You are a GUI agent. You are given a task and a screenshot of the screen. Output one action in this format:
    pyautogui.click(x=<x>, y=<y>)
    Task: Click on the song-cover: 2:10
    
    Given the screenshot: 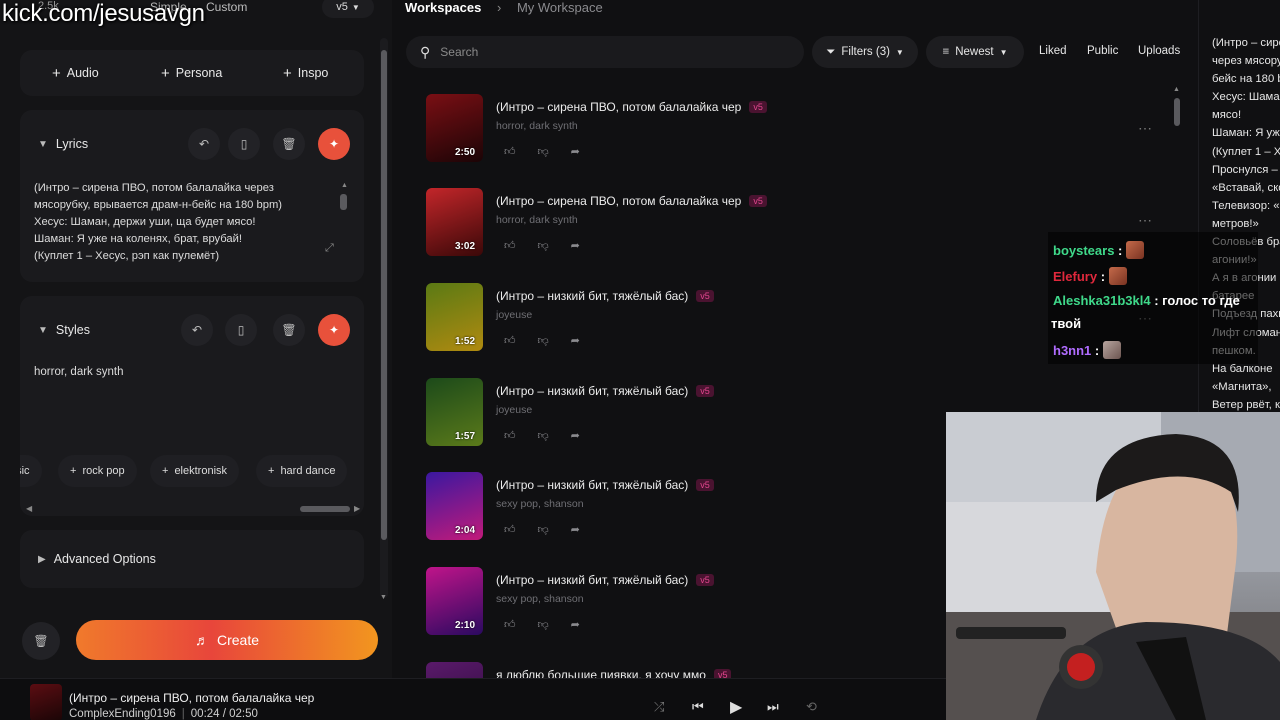 What is the action you would take?
    pyautogui.click(x=454, y=601)
    